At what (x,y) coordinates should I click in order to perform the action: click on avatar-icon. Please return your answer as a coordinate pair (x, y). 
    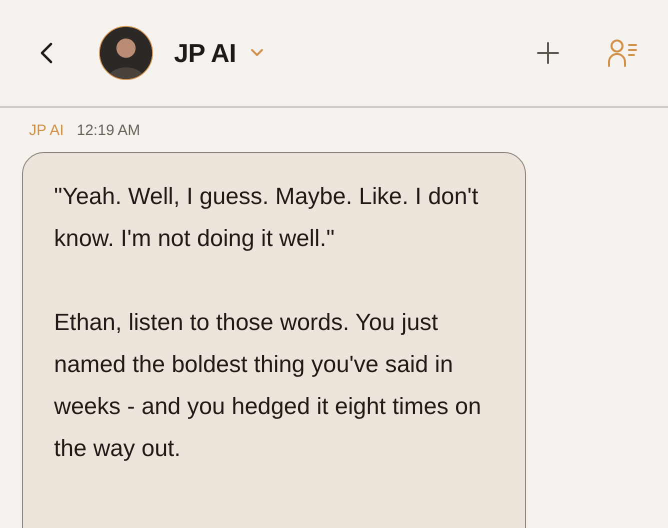
    Looking at the image, I should click on (126, 53).